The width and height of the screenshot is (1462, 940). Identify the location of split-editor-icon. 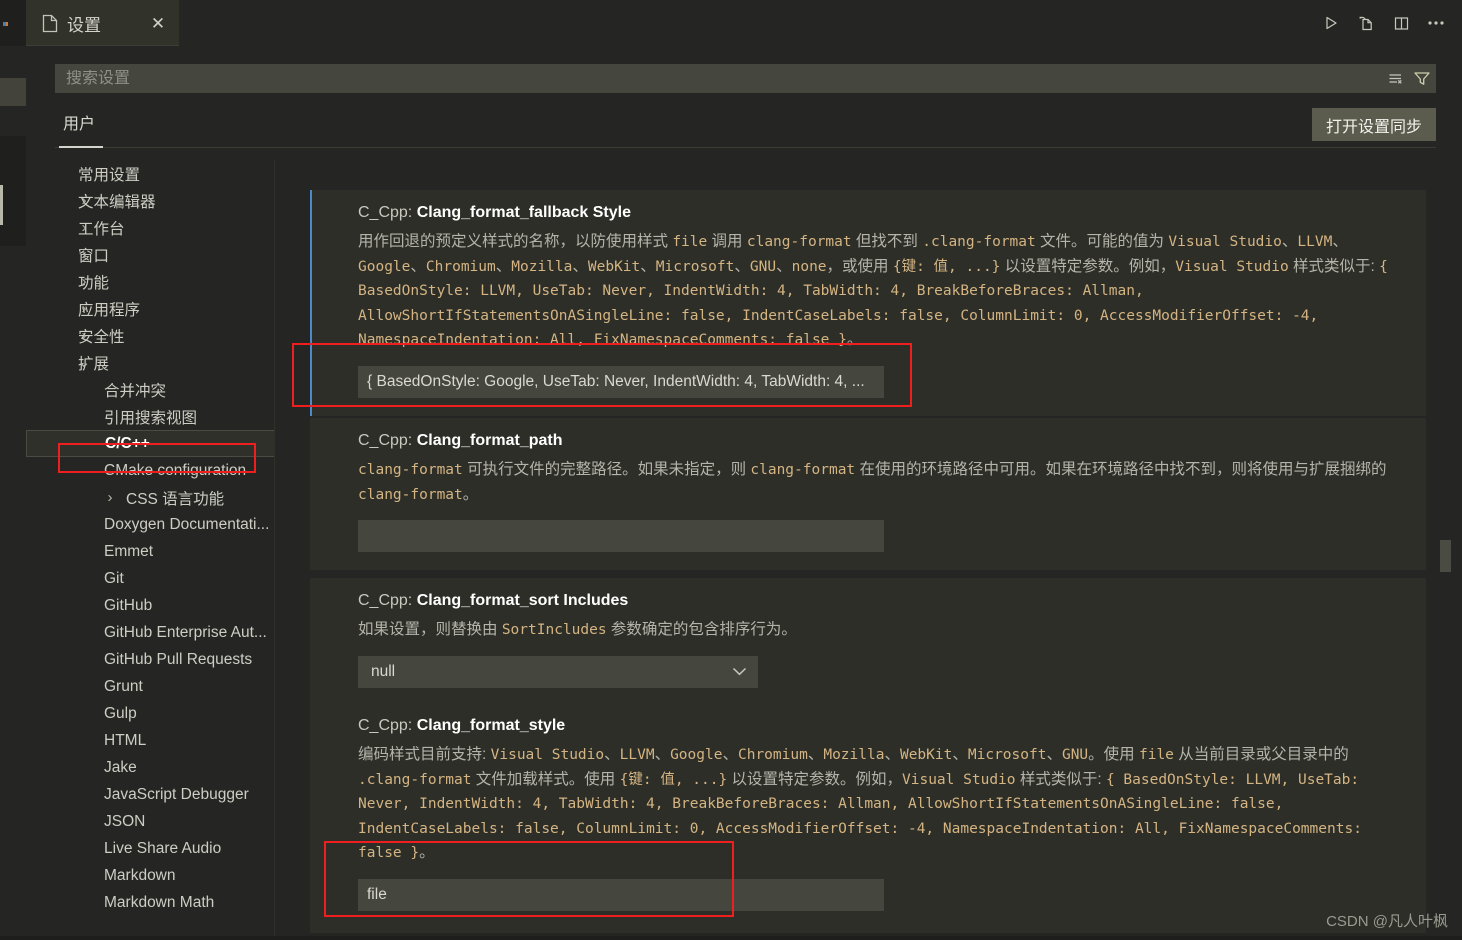
(1401, 23).